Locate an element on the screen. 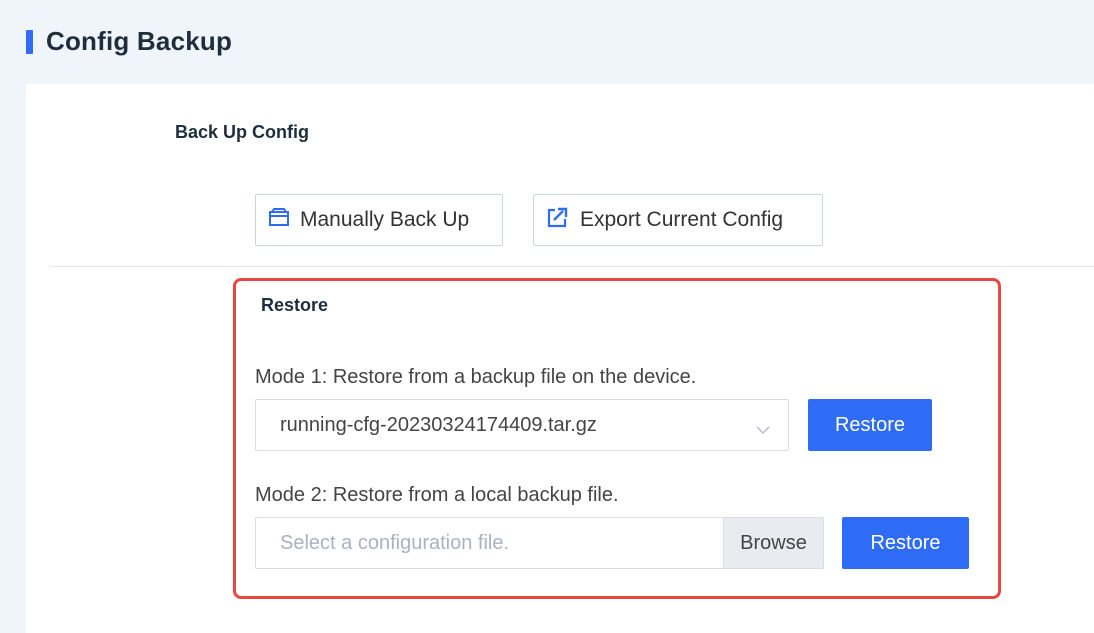 The height and width of the screenshot is (633, 1094). restore-from-local-button: Restore is located at coordinates (905, 543).